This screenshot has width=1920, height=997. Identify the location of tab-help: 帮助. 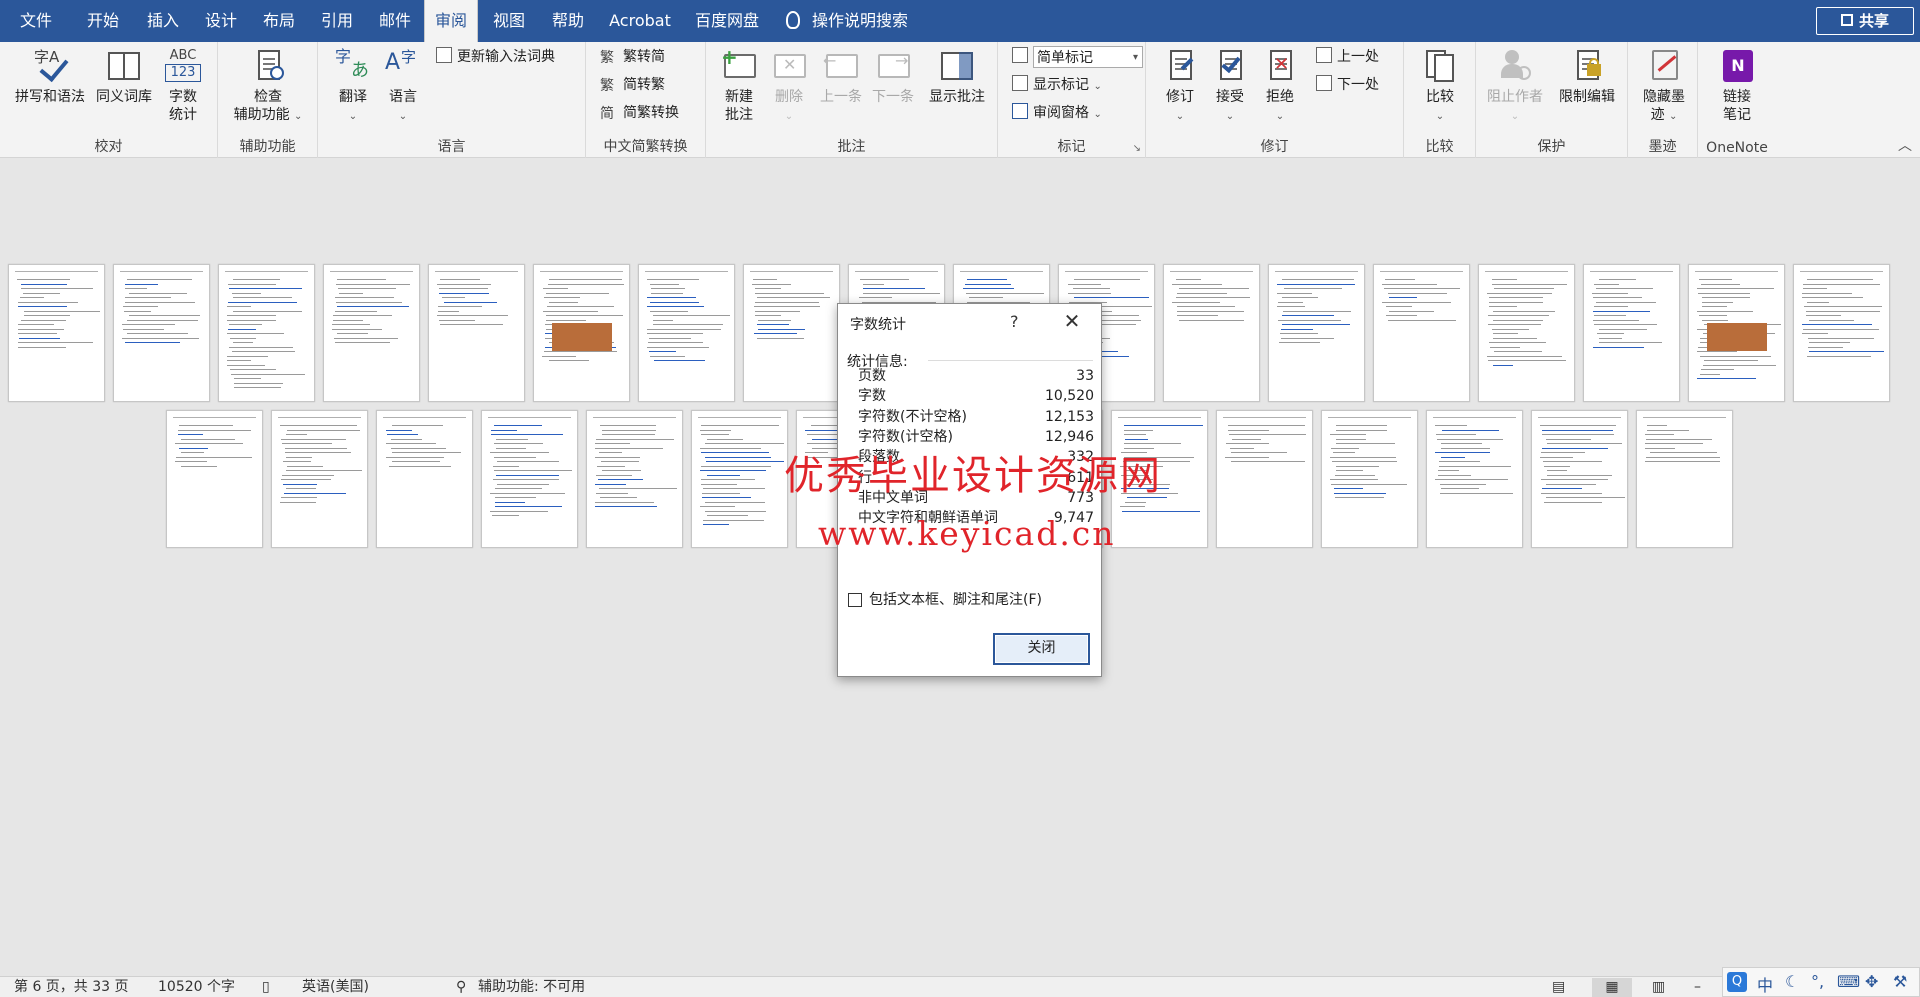
(568, 21).